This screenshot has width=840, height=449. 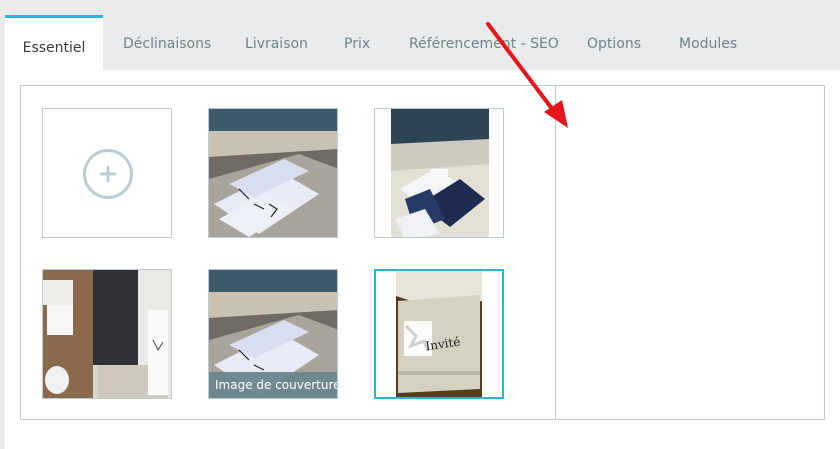 I want to click on add-image-button, so click(x=107, y=173).